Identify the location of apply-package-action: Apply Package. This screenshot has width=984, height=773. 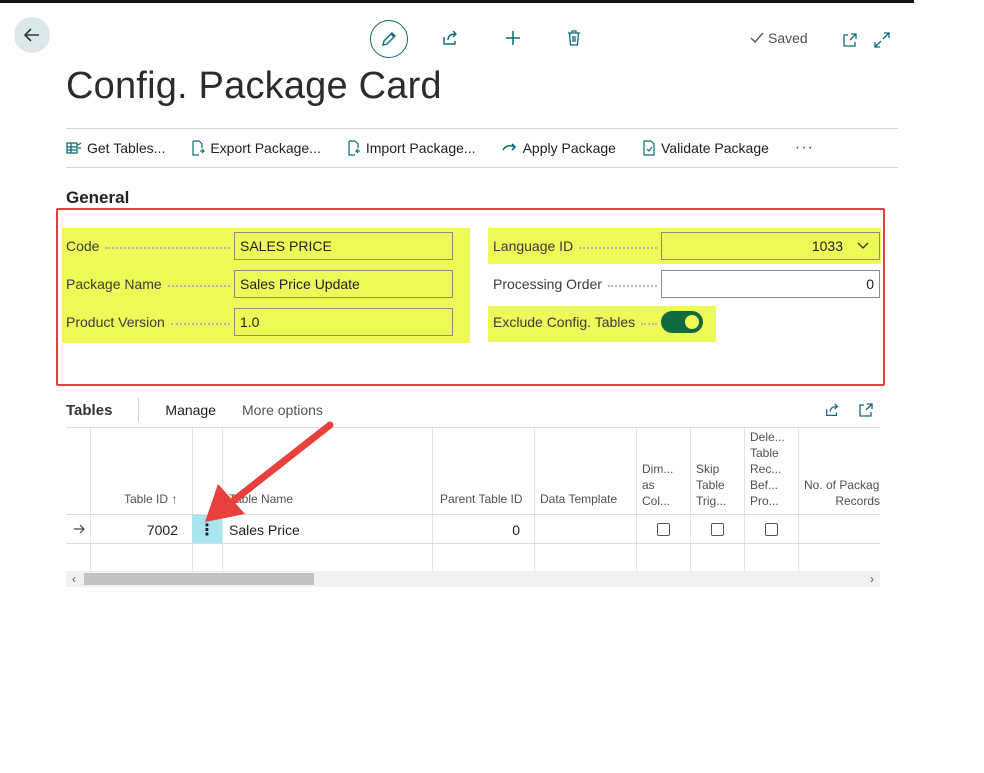
(558, 148).